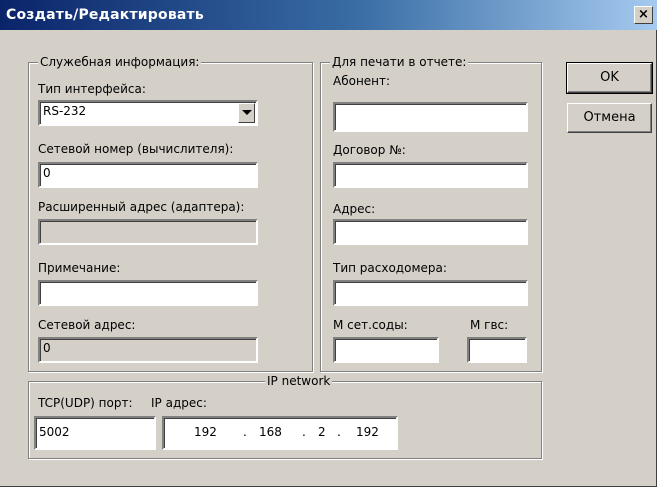 The height and width of the screenshot is (487, 657). I want to click on ip-address-label: IP адрес:, so click(179, 403).